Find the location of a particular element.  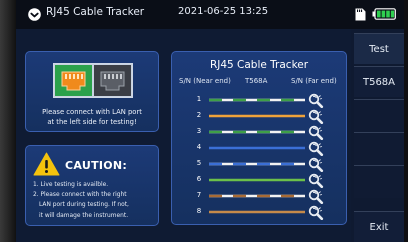

side-menu: Test T568A Exit is located at coordinates (377, 135).